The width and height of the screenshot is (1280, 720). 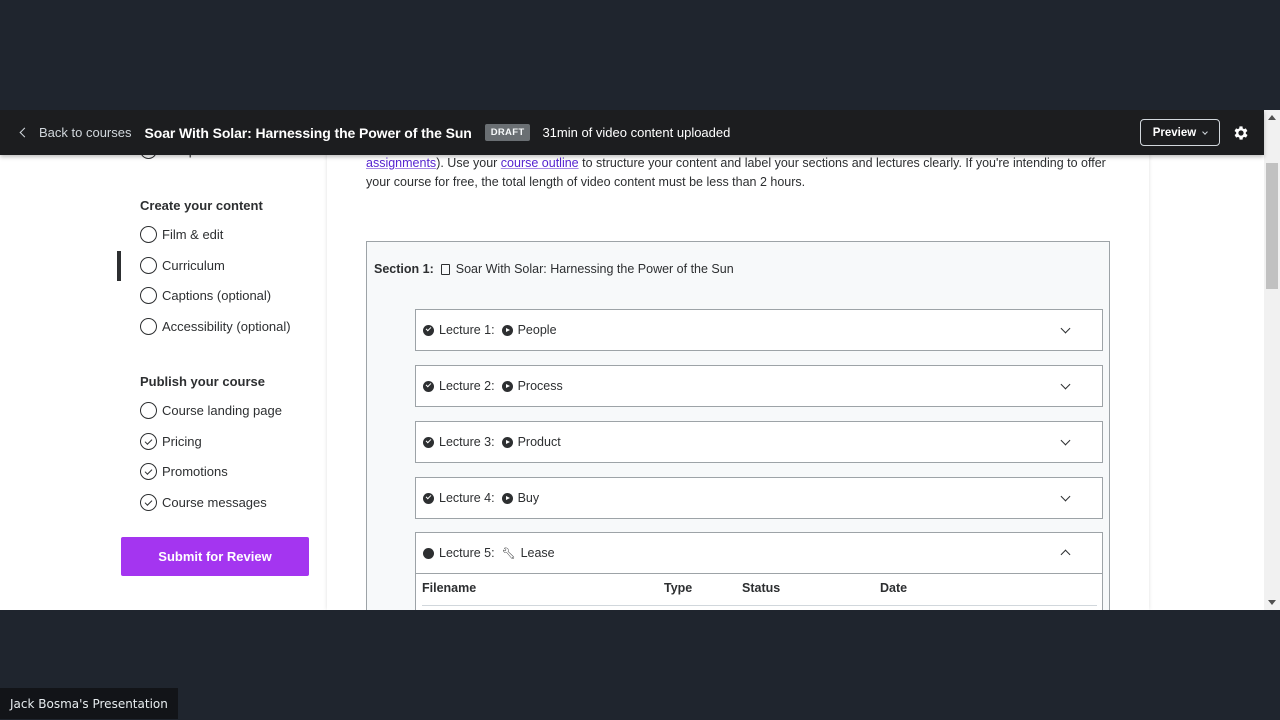 What do you see at coordinates (1272, 226) in the screenshot?
I see `scroll-thumb` at bounding box center [1272, 226].